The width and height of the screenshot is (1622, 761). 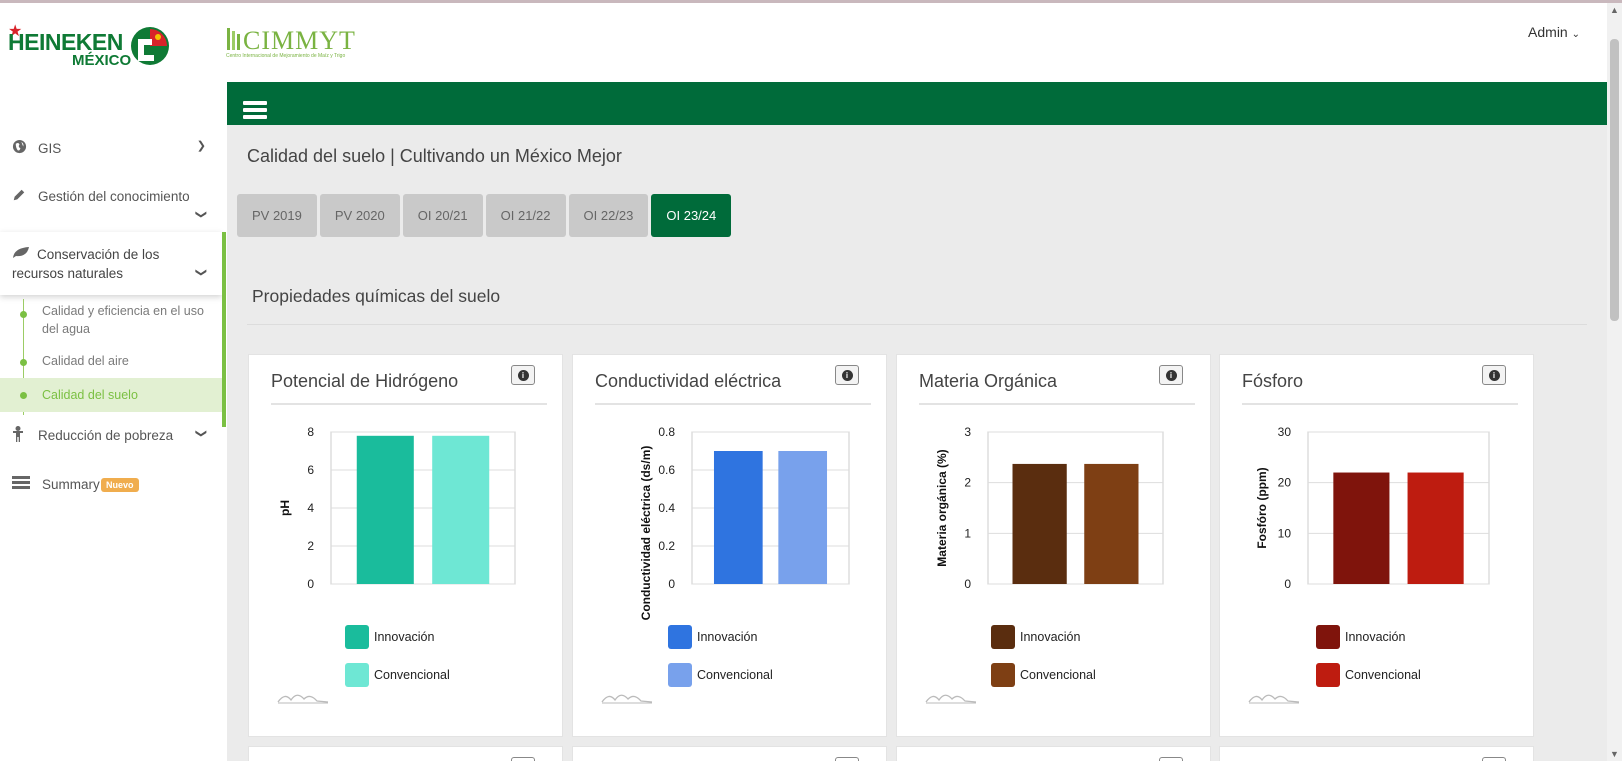 I want to click on section-divider, so click(x=917, y=324).